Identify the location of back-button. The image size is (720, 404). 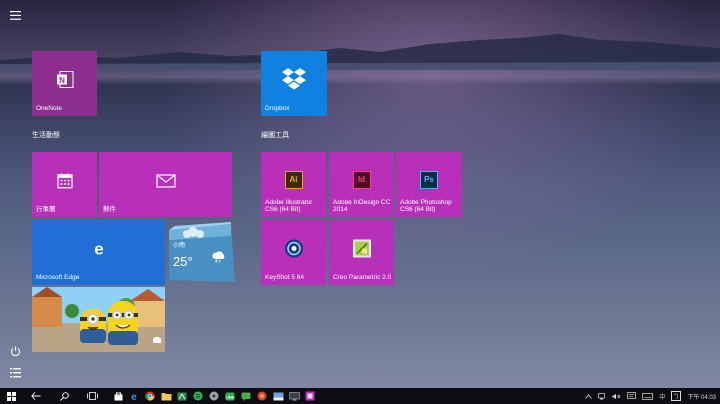
(36, 396).